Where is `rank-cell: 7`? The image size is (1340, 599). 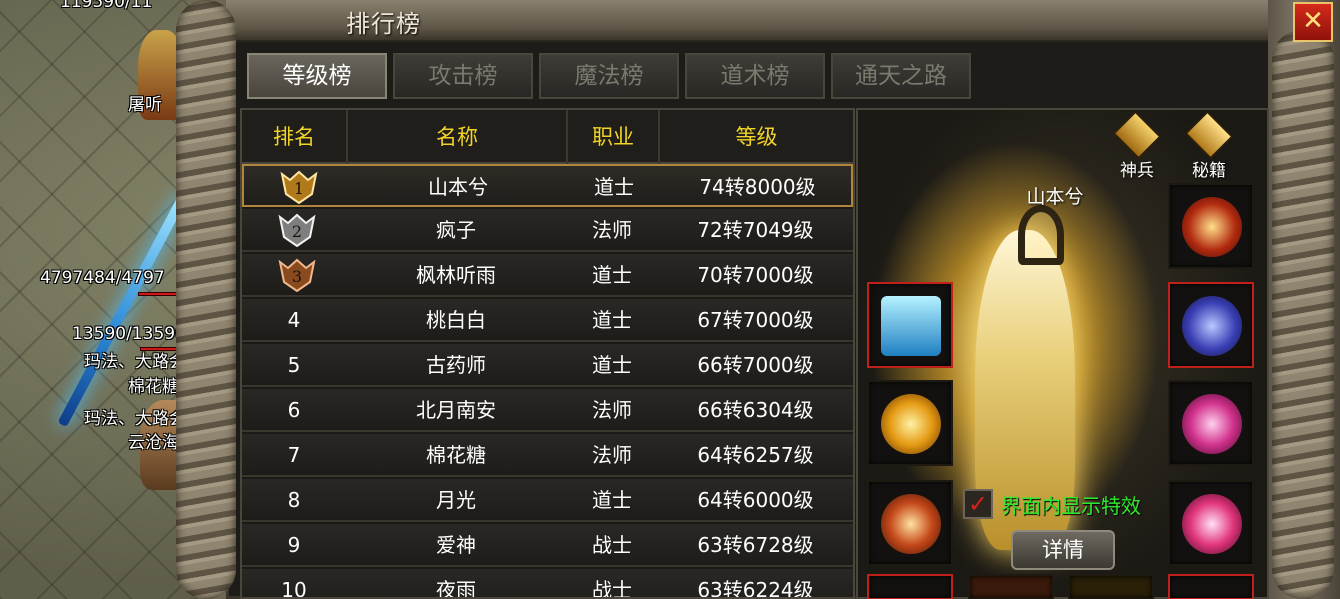 rank-cell: 7 is located at coordinates (294, 455).